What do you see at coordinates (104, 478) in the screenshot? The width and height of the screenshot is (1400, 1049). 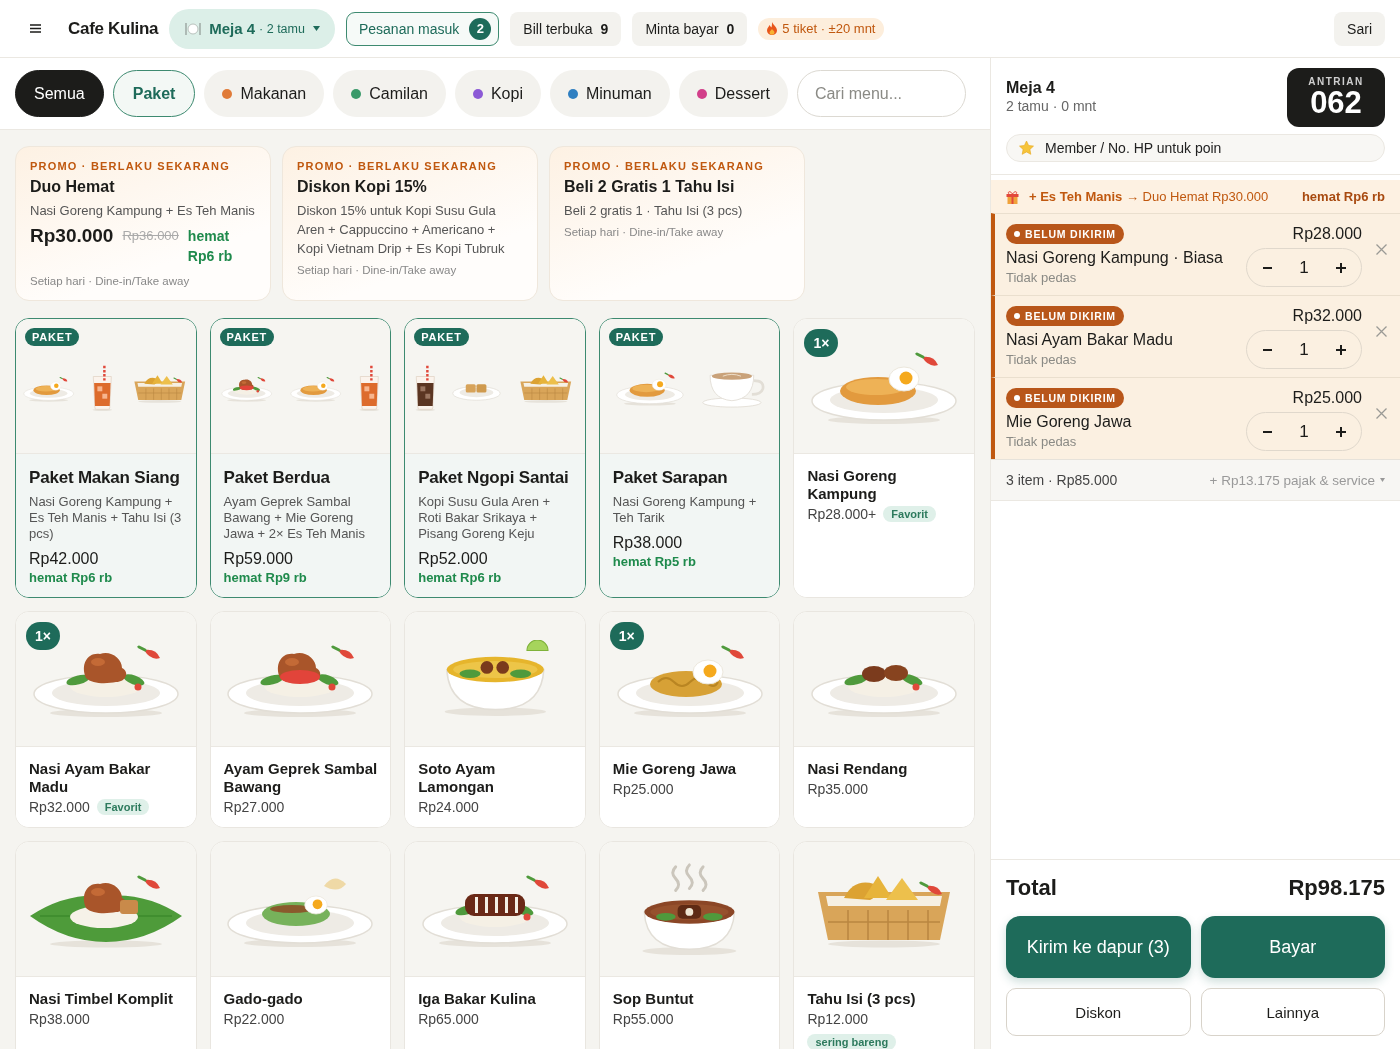 I see `menu-name: Paket Makan Siang` at bounding box center [104, 478].